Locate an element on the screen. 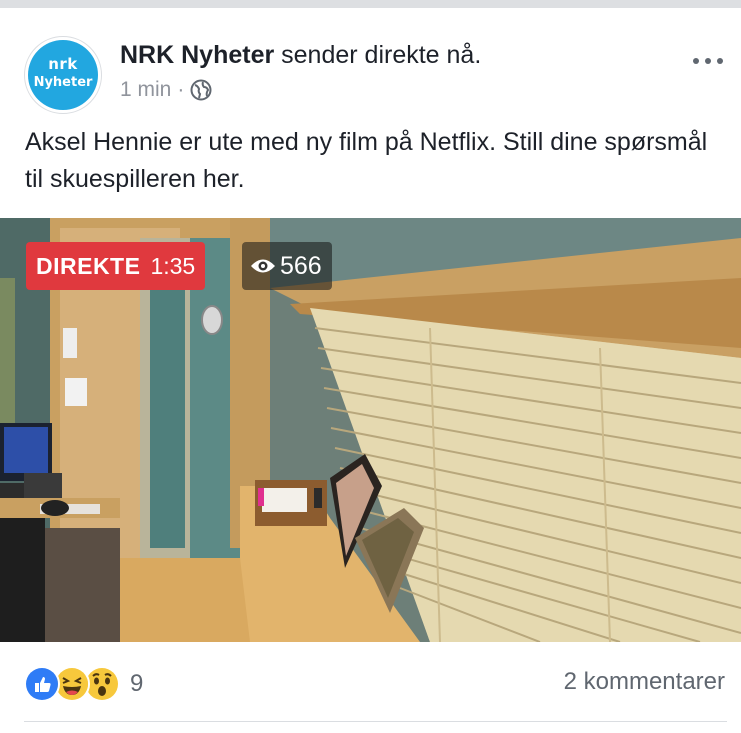  post-meta: 1 min · is located at coordinates (166, 90).